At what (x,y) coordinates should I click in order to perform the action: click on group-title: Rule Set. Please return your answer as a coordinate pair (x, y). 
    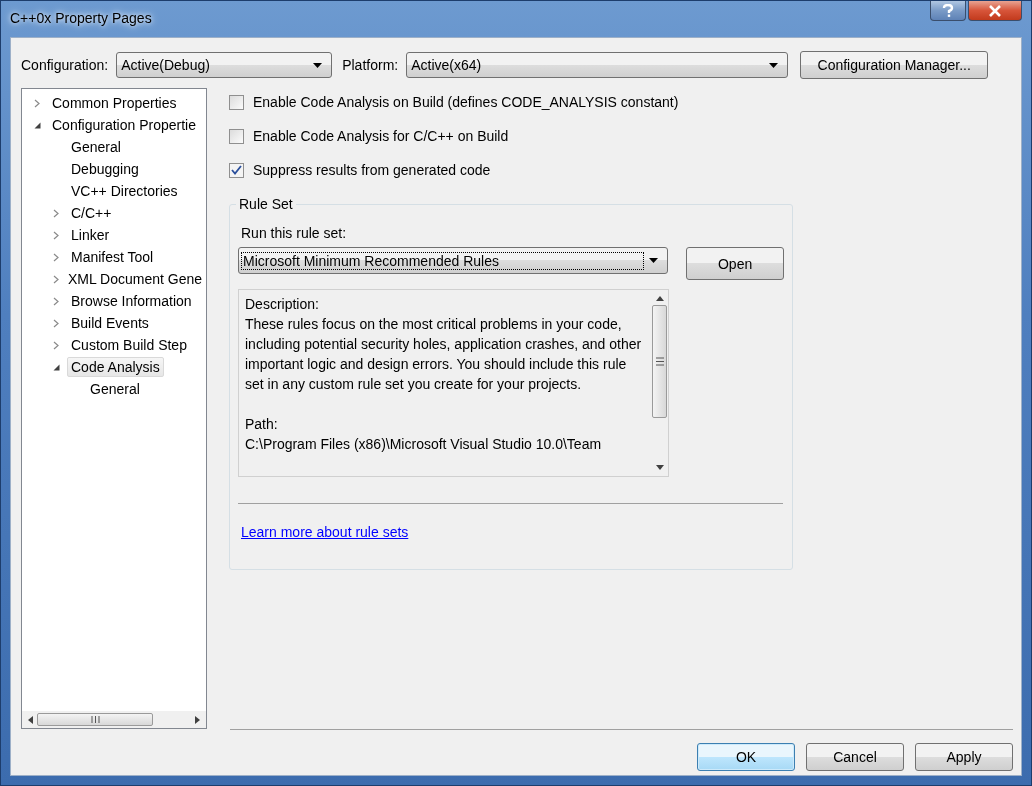
    Looking at the image, I should click on (266, 204).